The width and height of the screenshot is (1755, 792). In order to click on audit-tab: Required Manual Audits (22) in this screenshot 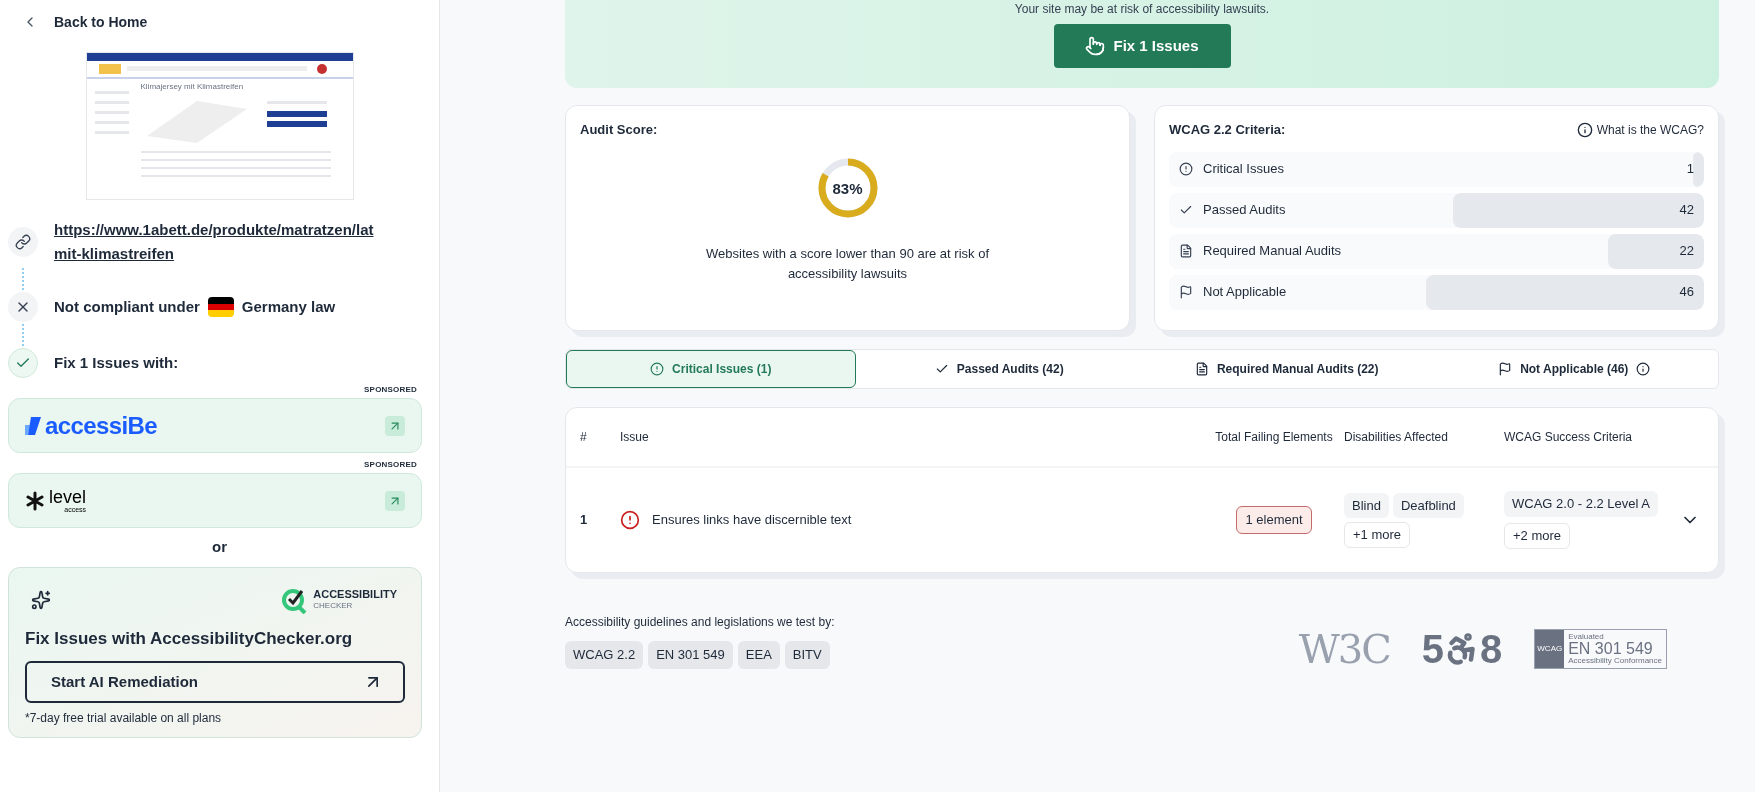, I will do `click(1287, 369)`.